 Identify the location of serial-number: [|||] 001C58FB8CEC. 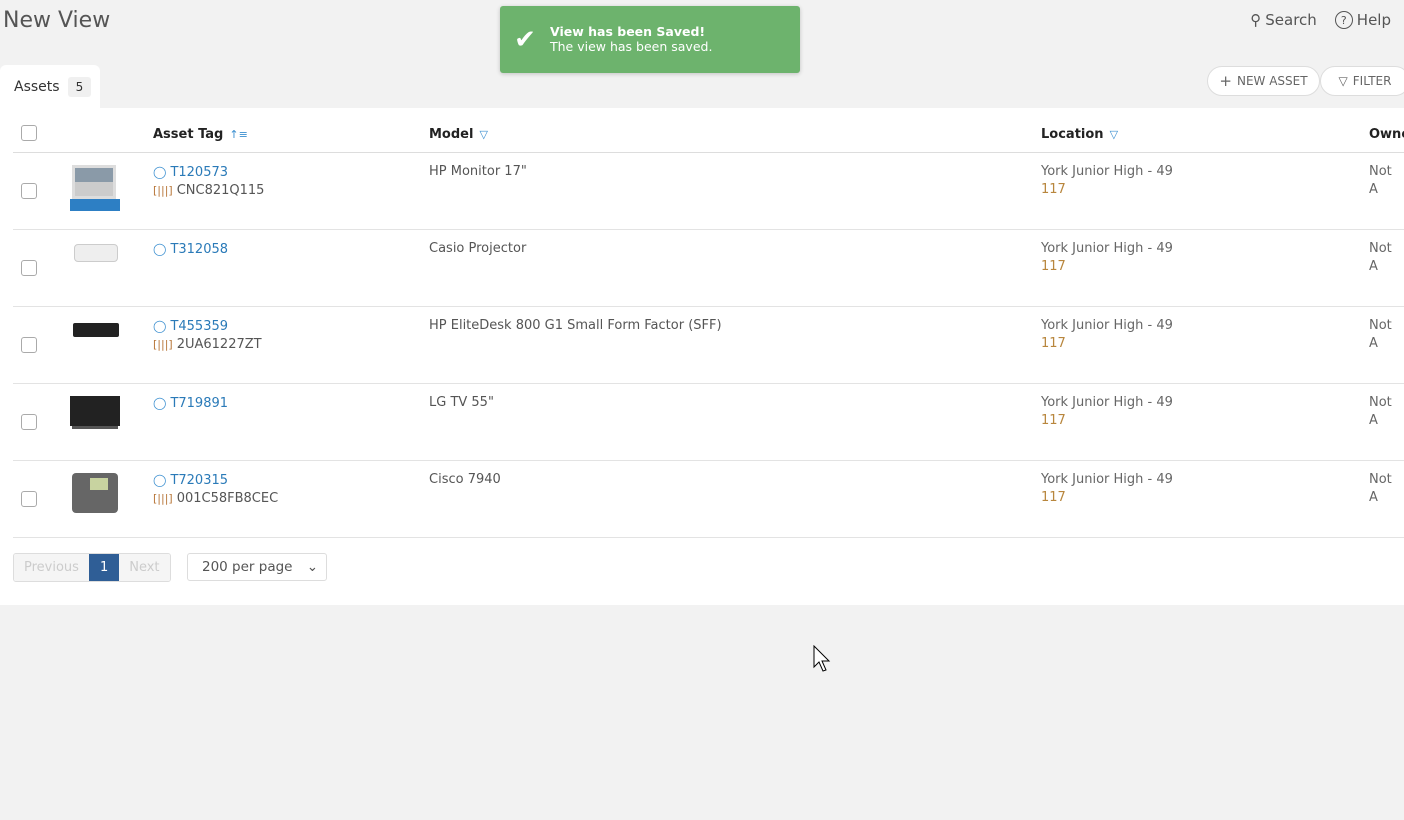
(215, 499).